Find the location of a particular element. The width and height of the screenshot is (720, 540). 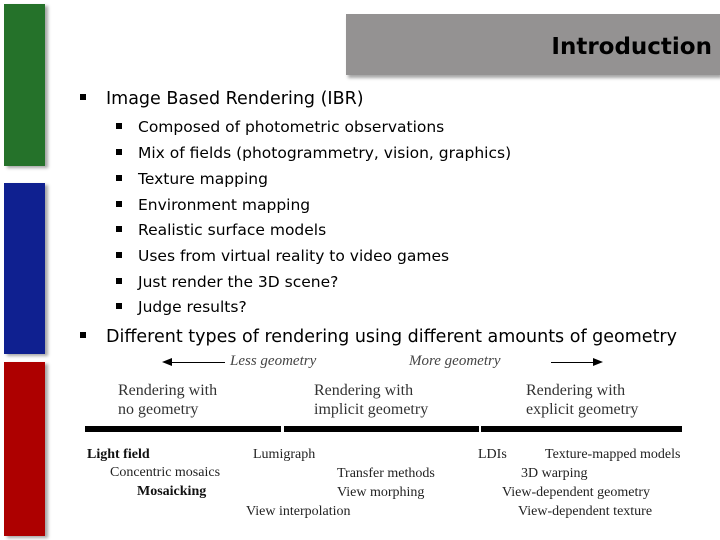

arrow-left-line is located at coordinates (197, 362).